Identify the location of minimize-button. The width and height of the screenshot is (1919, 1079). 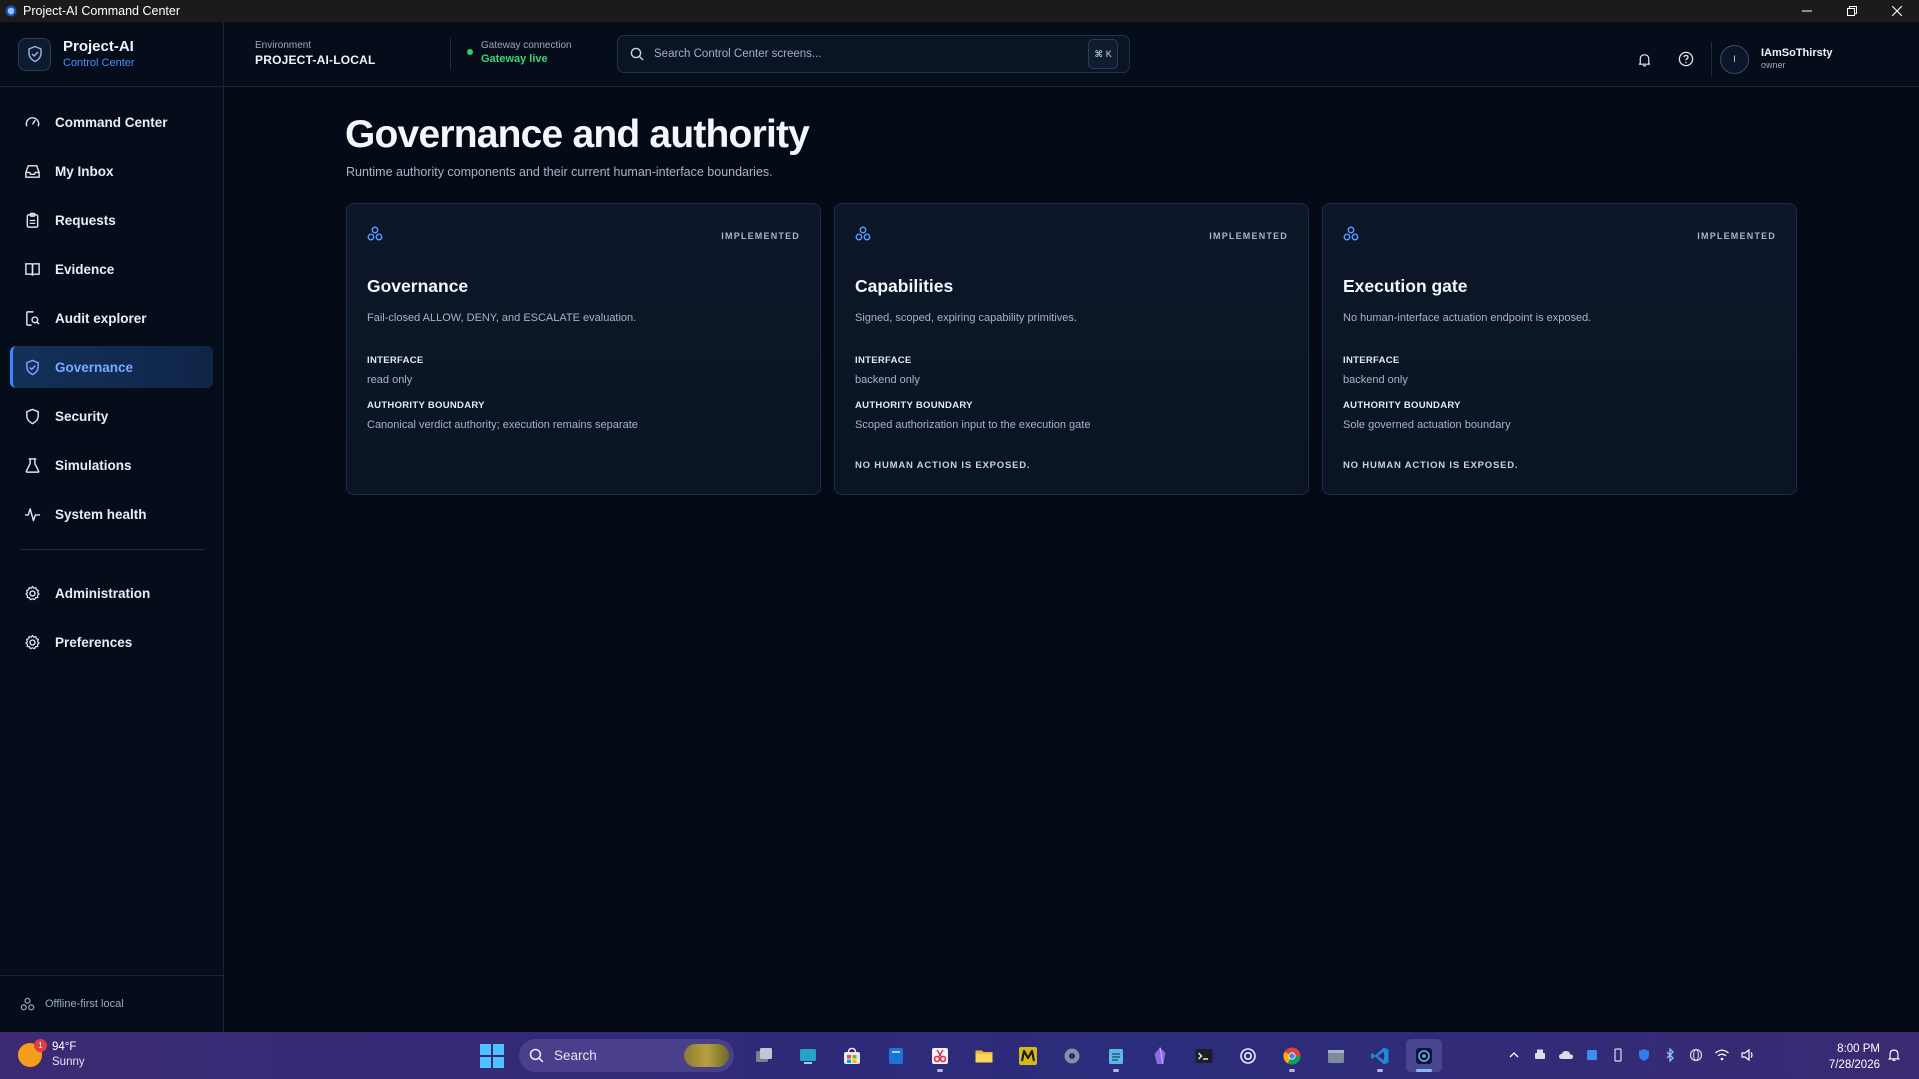
(1806, 11).